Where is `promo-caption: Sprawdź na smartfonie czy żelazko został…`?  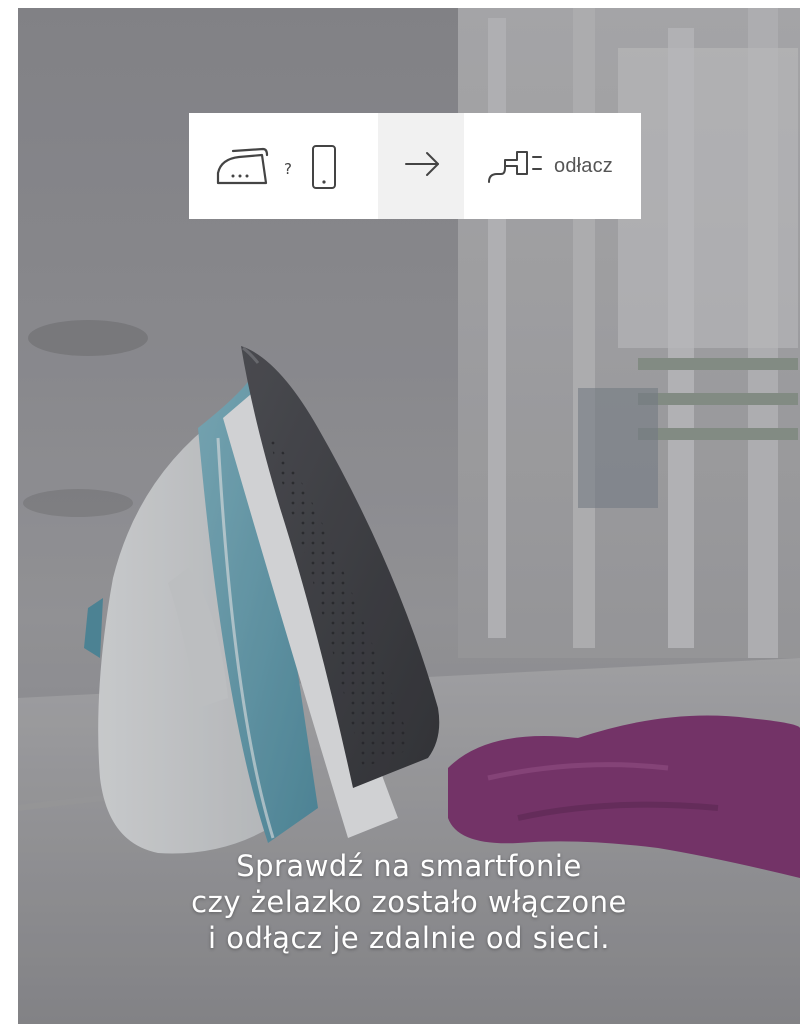
promo-caption: Sprawdź na smartfonie czy żelazko został… is located at coordinates (409, 902).